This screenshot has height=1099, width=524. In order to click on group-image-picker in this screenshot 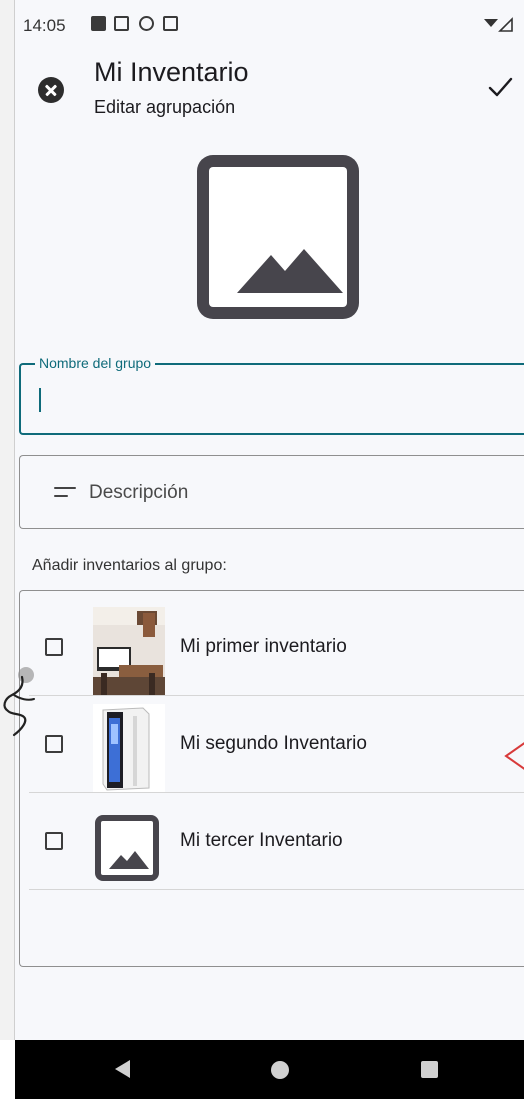, I will do `click(278, 237)`.